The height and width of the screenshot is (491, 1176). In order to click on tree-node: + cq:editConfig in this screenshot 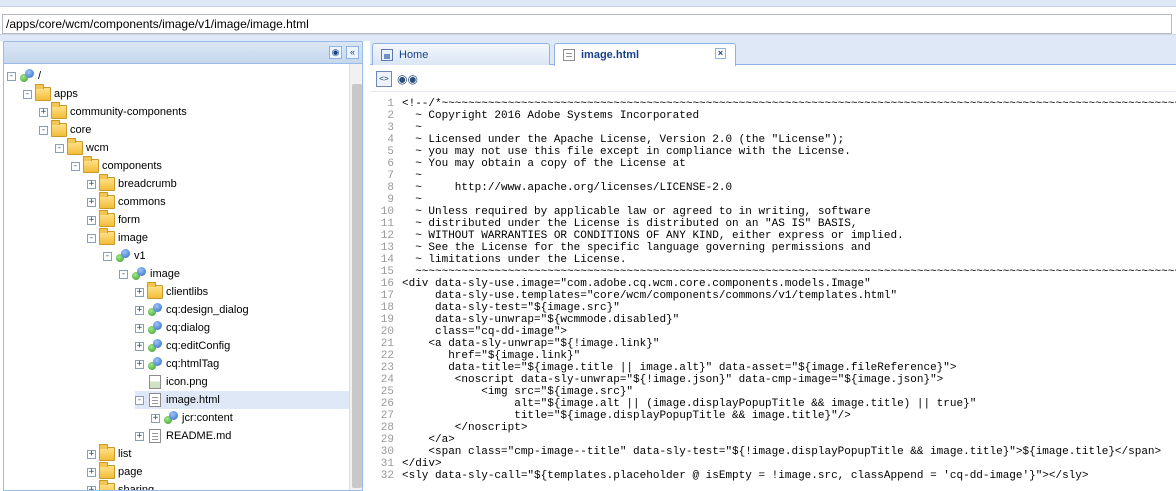, I will do `click(182, 346)`.